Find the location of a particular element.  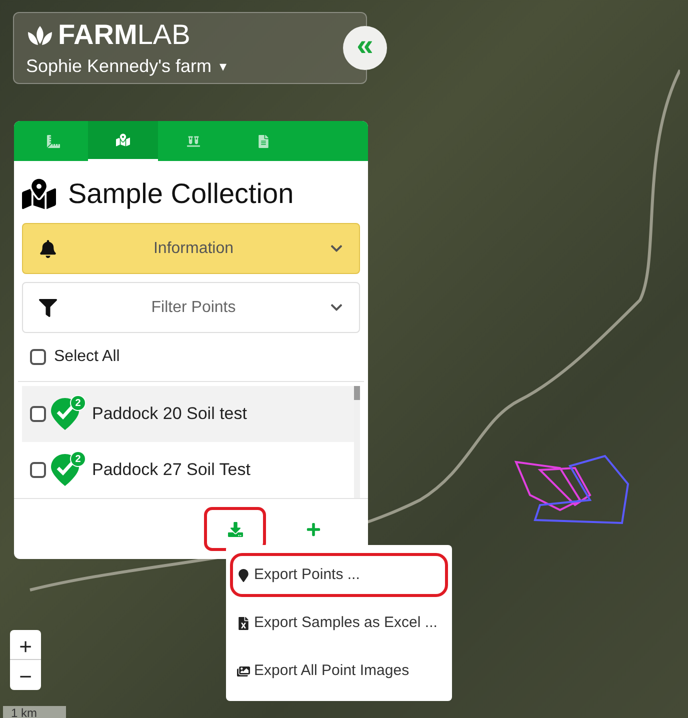

samples-icon is located at coordinates (193, 141).